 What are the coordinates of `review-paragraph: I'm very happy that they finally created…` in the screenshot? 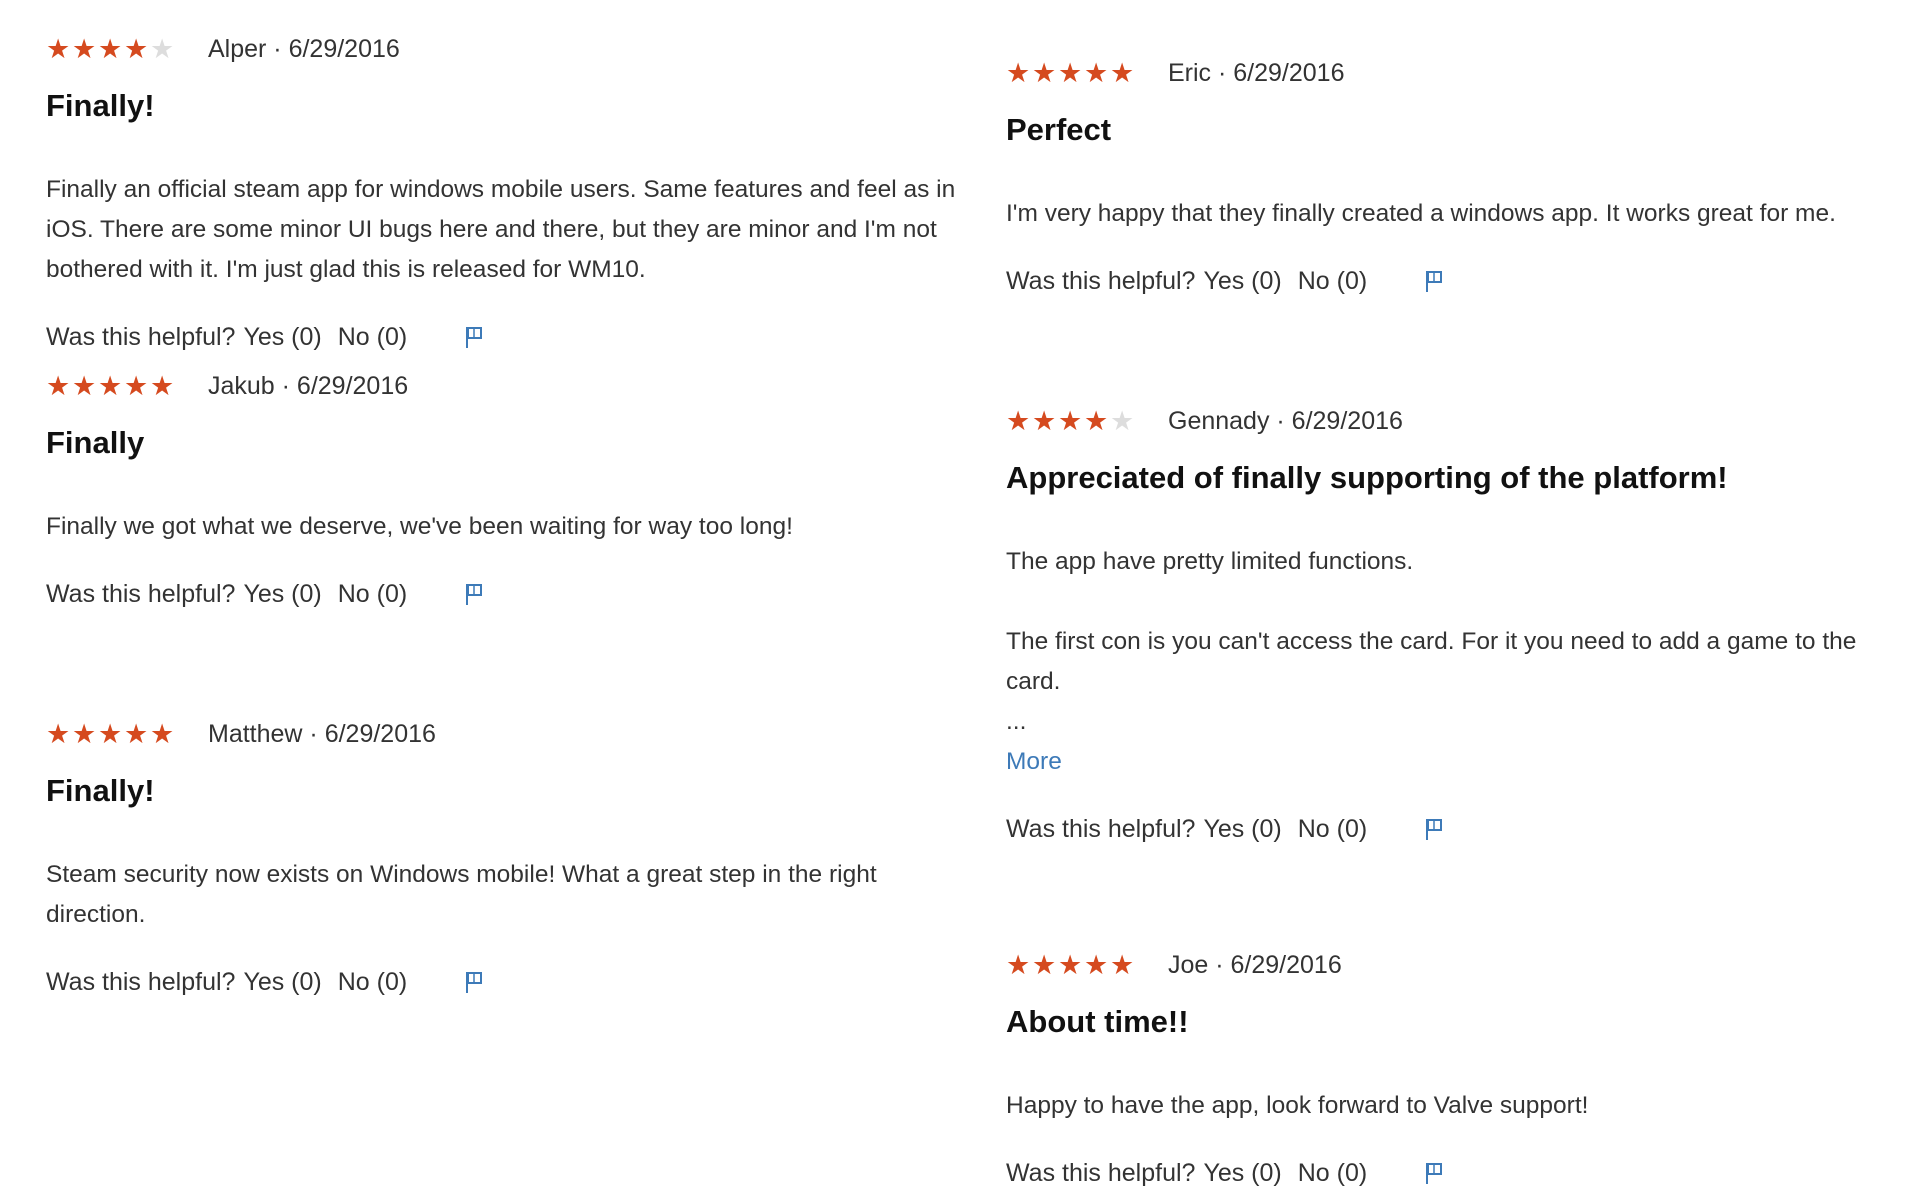 It's located at (1421, 213).